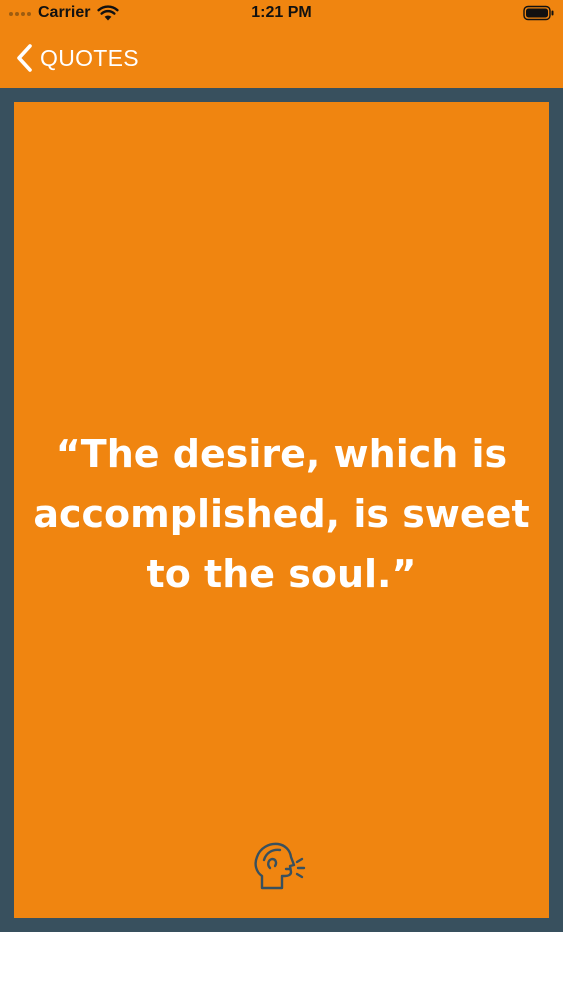 Image resolution: width=563 pixels, height=1000 pixels. I want to click on status-time: 1:21 PM, so click(281, 12).